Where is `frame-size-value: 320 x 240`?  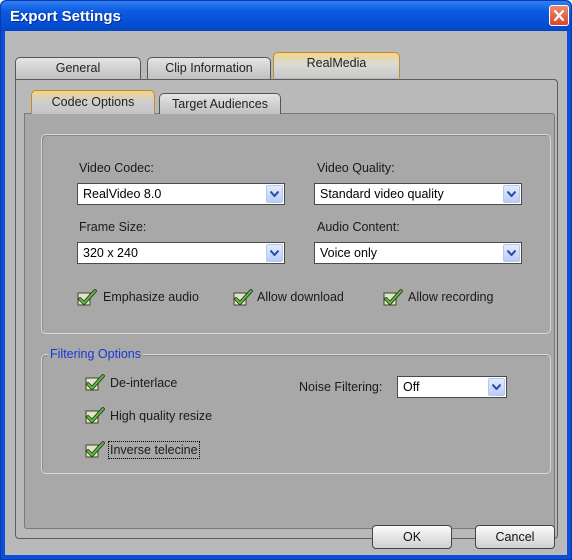 frame-size-value: 320 x 240 is located at coordinates (110, 253).